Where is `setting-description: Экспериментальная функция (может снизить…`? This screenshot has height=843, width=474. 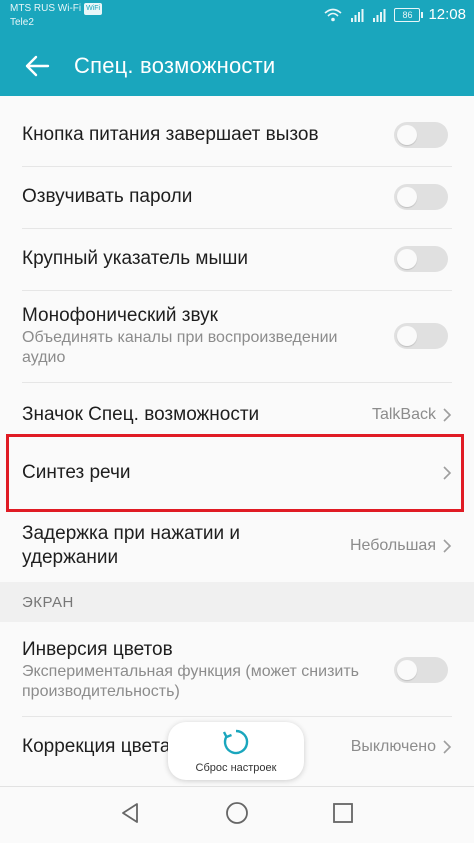
setting-description: Экспериментальная функция (может снизить… is located at coordinates (191, 681).